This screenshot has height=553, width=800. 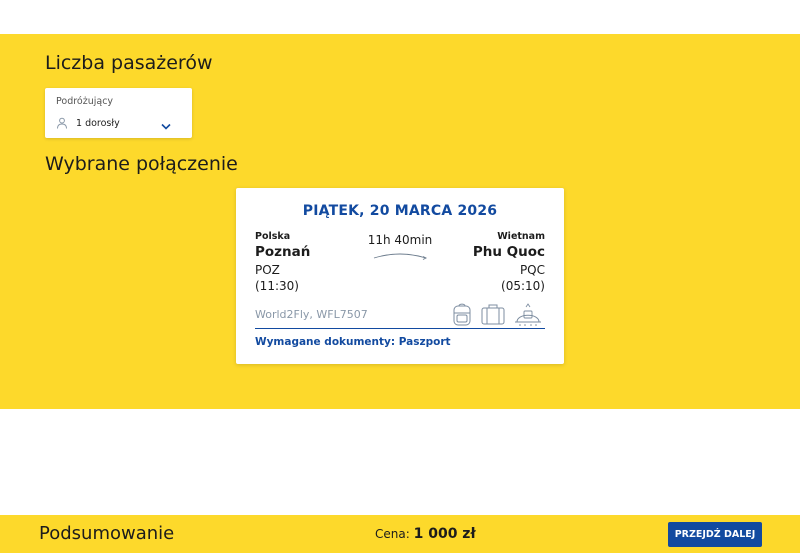 What do you see at coordinates (107, 533) in the screenshot?
I see `summary-title: Podsumowanie` at bounding box center [107, 533].